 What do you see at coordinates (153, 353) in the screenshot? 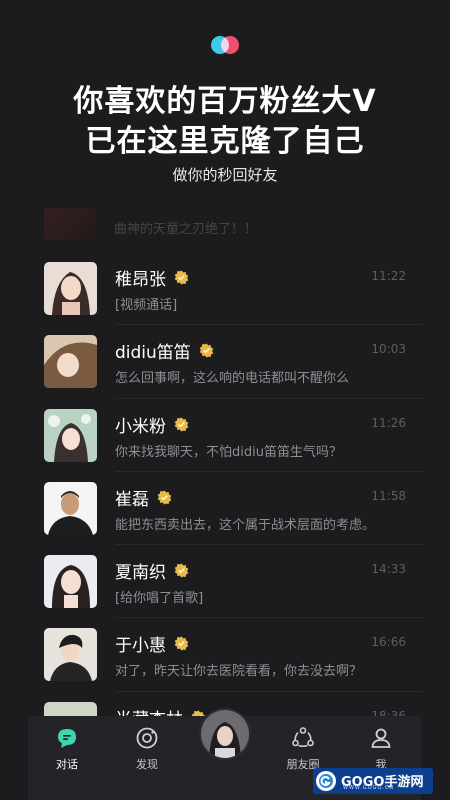
I see `contact-name: didiu笛笛` at bounding box center [153, 353].